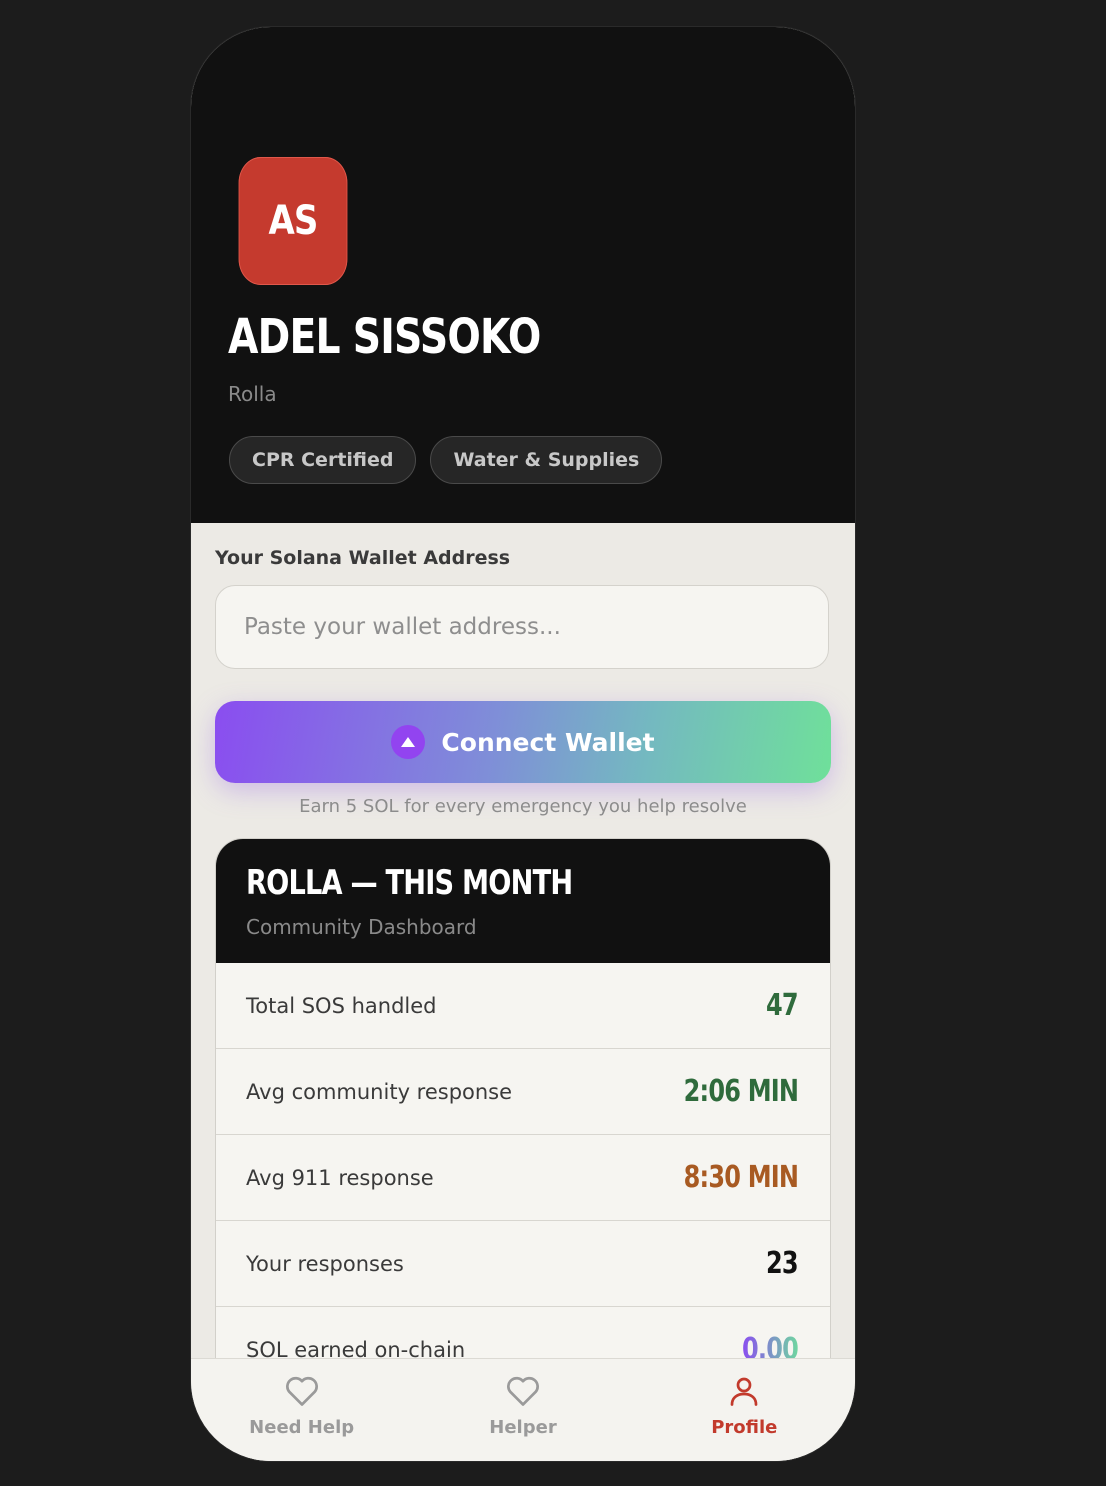  What do you see at coordinates (782, 1263) in the screenshot?
I see `stat-value: 23` at bounding box center [782, 1263].